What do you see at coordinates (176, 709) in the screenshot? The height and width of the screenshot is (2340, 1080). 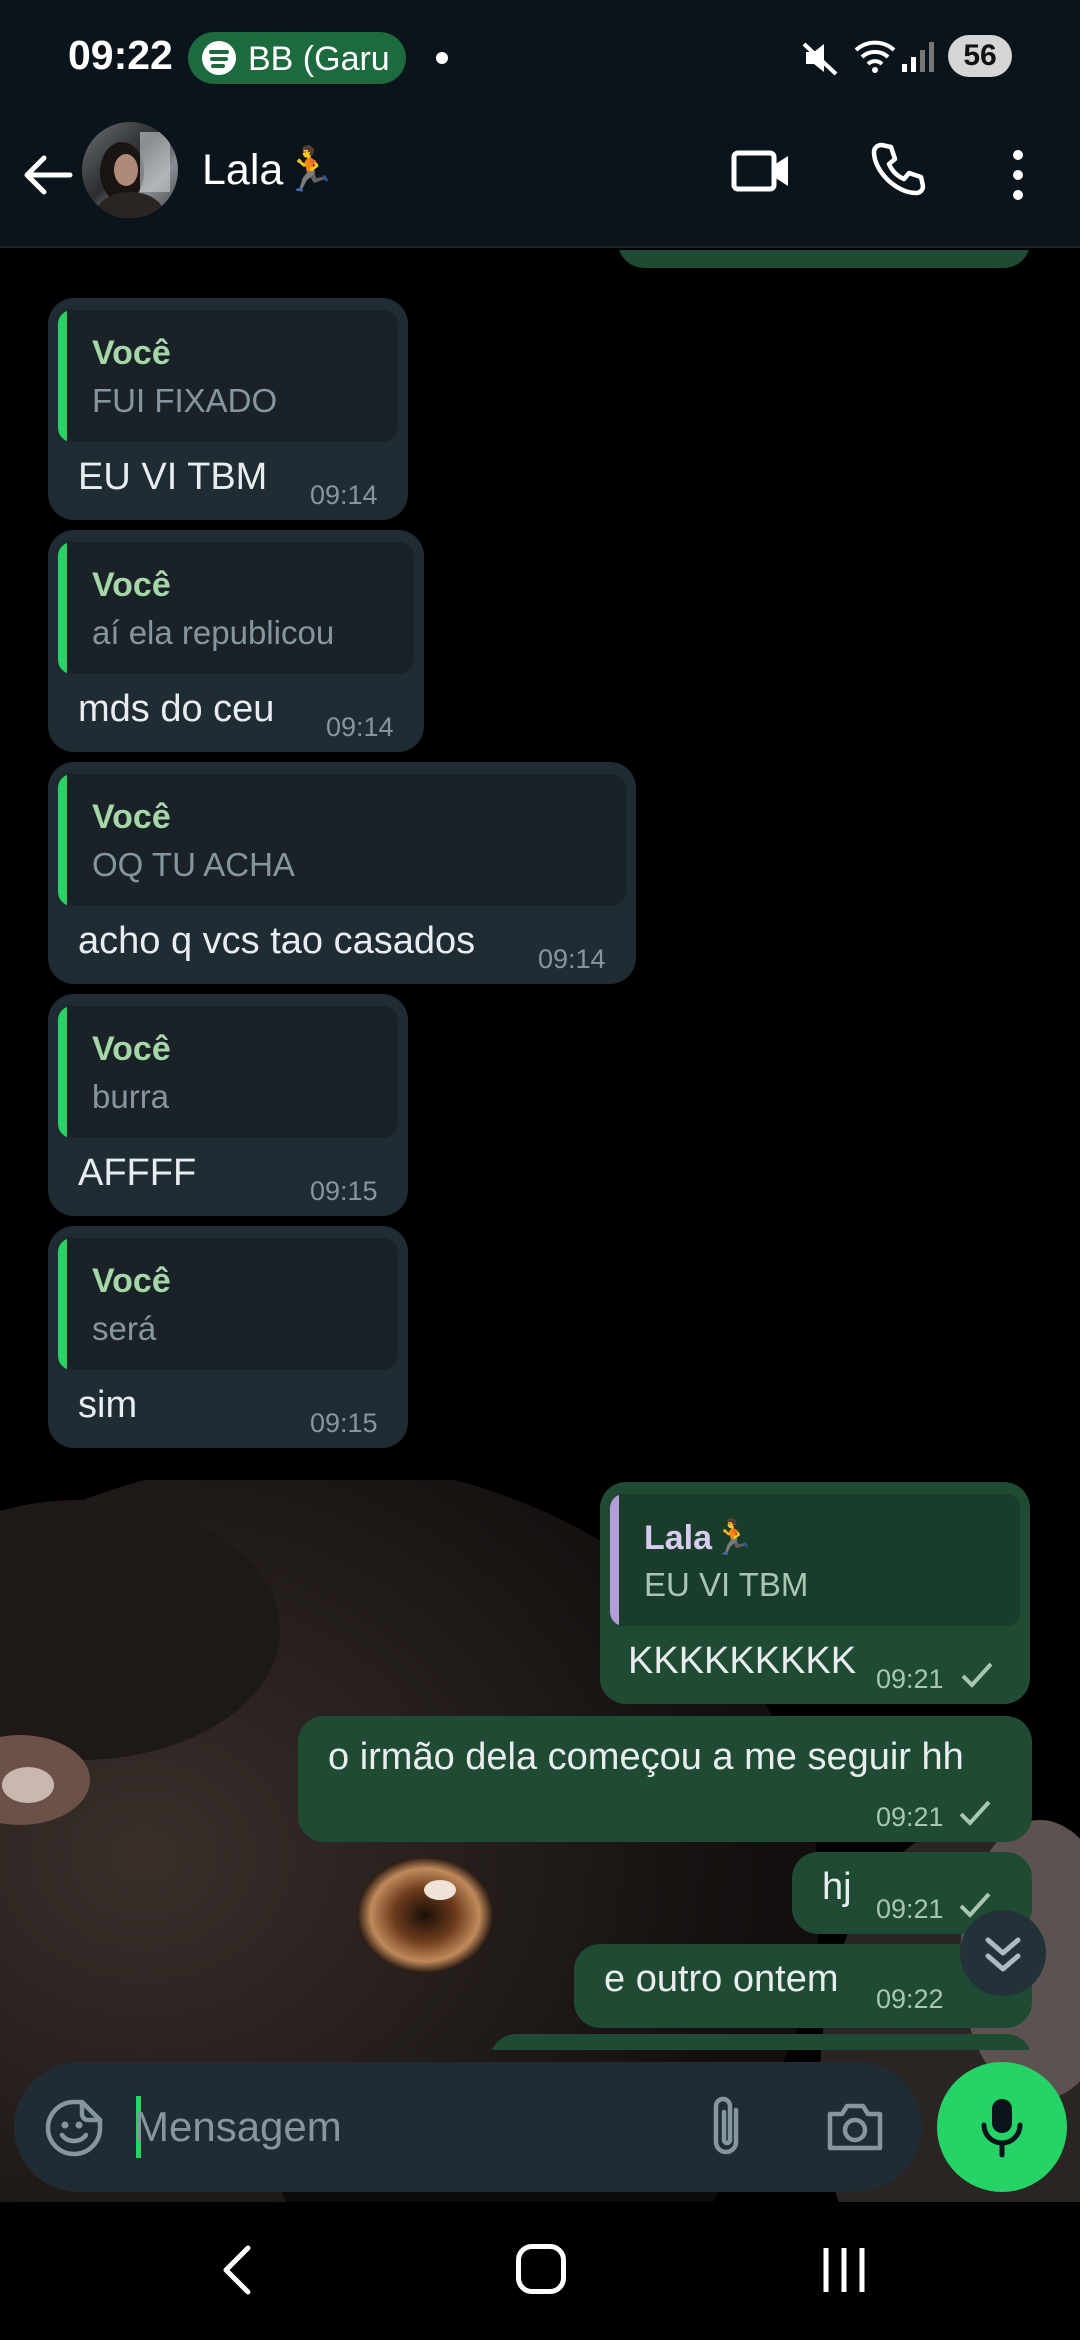 I see `message-text: mds do ceu` at bounding box center [176, 709].